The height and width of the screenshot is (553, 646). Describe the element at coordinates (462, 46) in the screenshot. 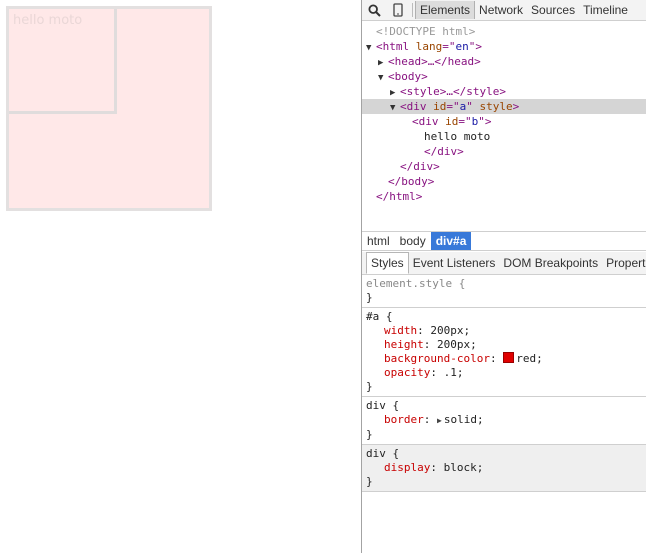

I see `dom-token: en` at that location.